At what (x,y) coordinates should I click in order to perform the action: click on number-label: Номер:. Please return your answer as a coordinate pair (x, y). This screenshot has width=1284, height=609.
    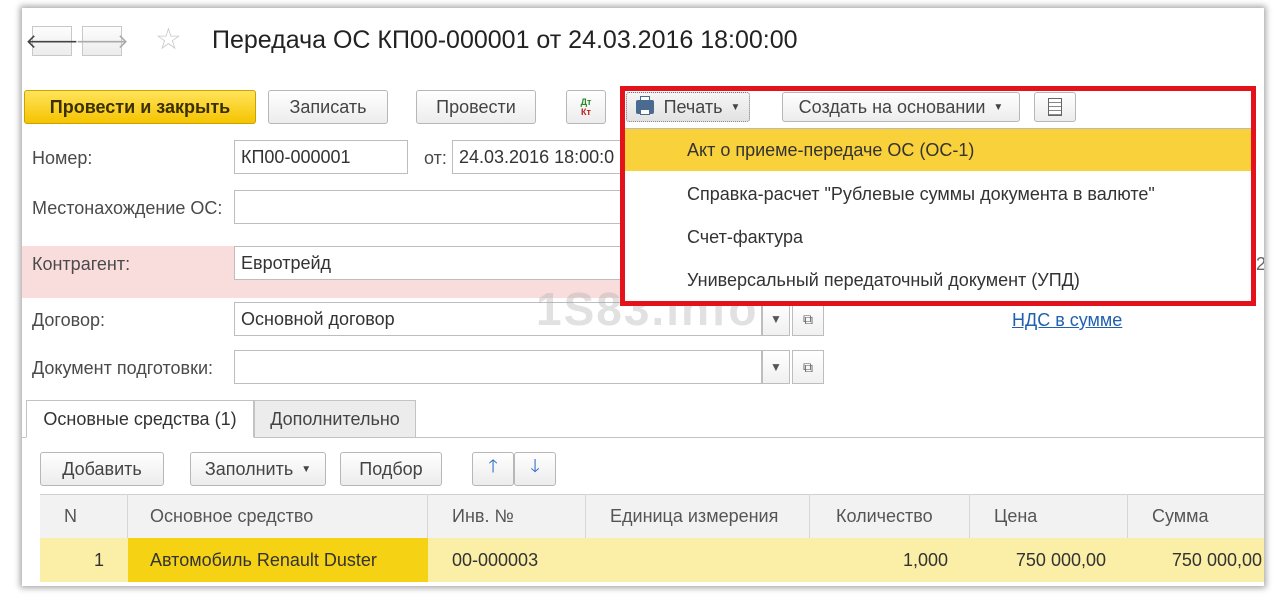
    Looking at the image, I should click on (62, 158).